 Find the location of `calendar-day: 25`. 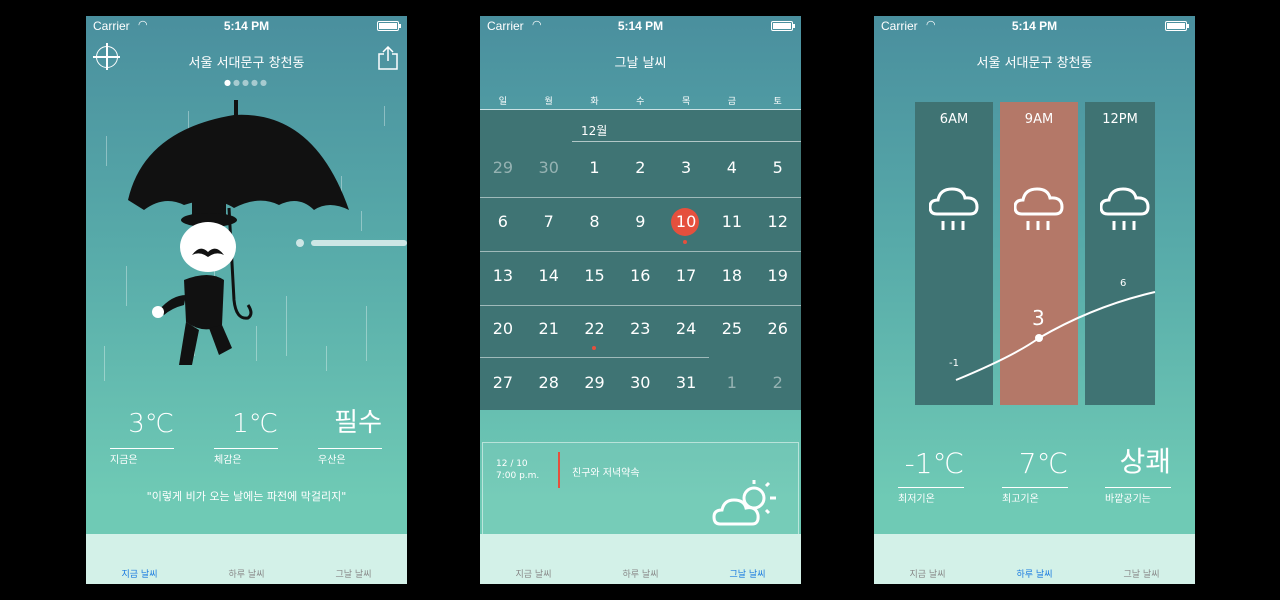

calendar-day: 25 is located at coordinates (732, 329).